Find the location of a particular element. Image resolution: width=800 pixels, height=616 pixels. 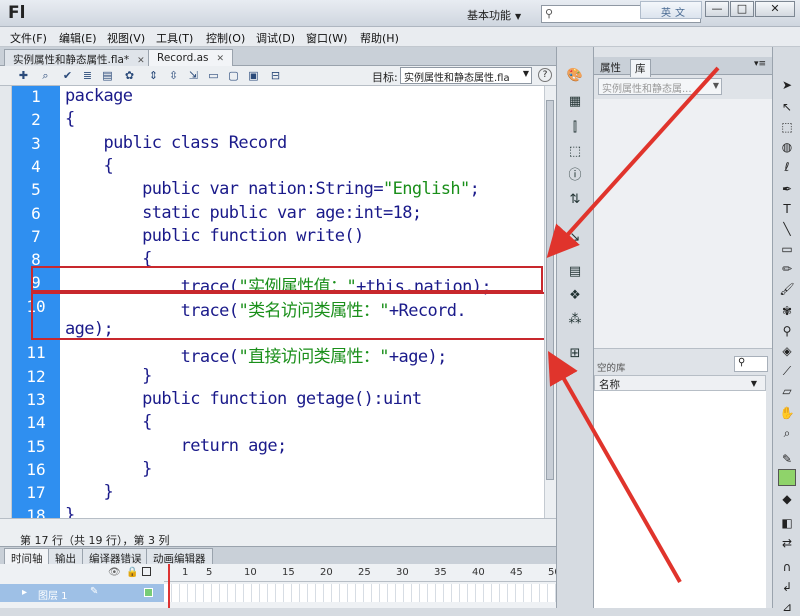

target-select: 实例属性和静态属性.fla ▼ is located at coordinates (466, 75).